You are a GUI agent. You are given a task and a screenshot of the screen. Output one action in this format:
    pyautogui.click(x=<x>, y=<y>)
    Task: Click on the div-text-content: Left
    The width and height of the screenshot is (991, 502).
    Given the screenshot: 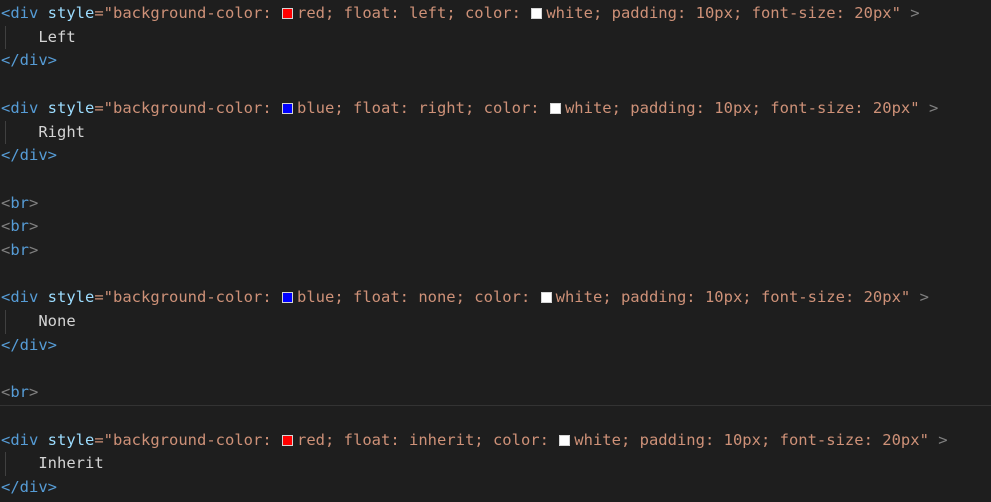 What is the action you would take?
    pyautogui.click(x=57, y=36)
    